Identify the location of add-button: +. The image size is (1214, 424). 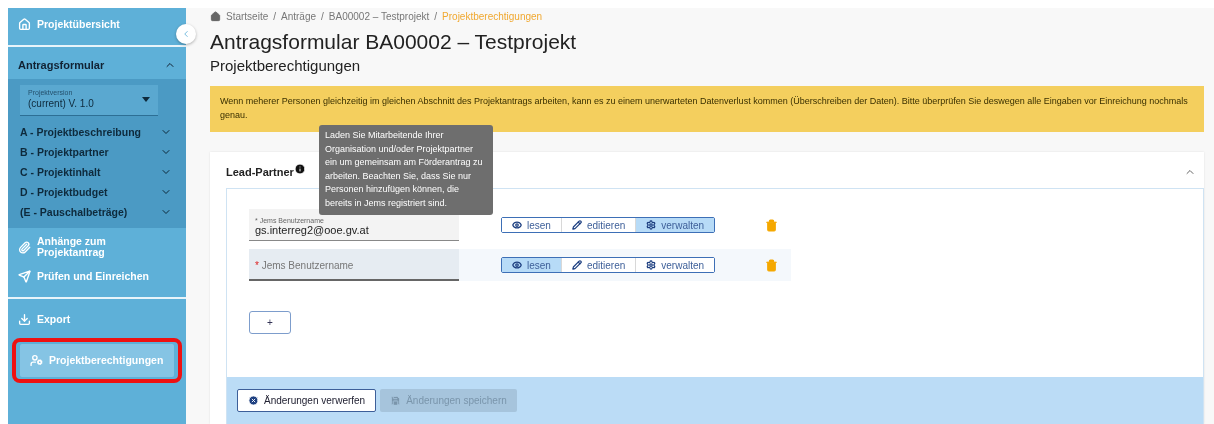
(270, 322).